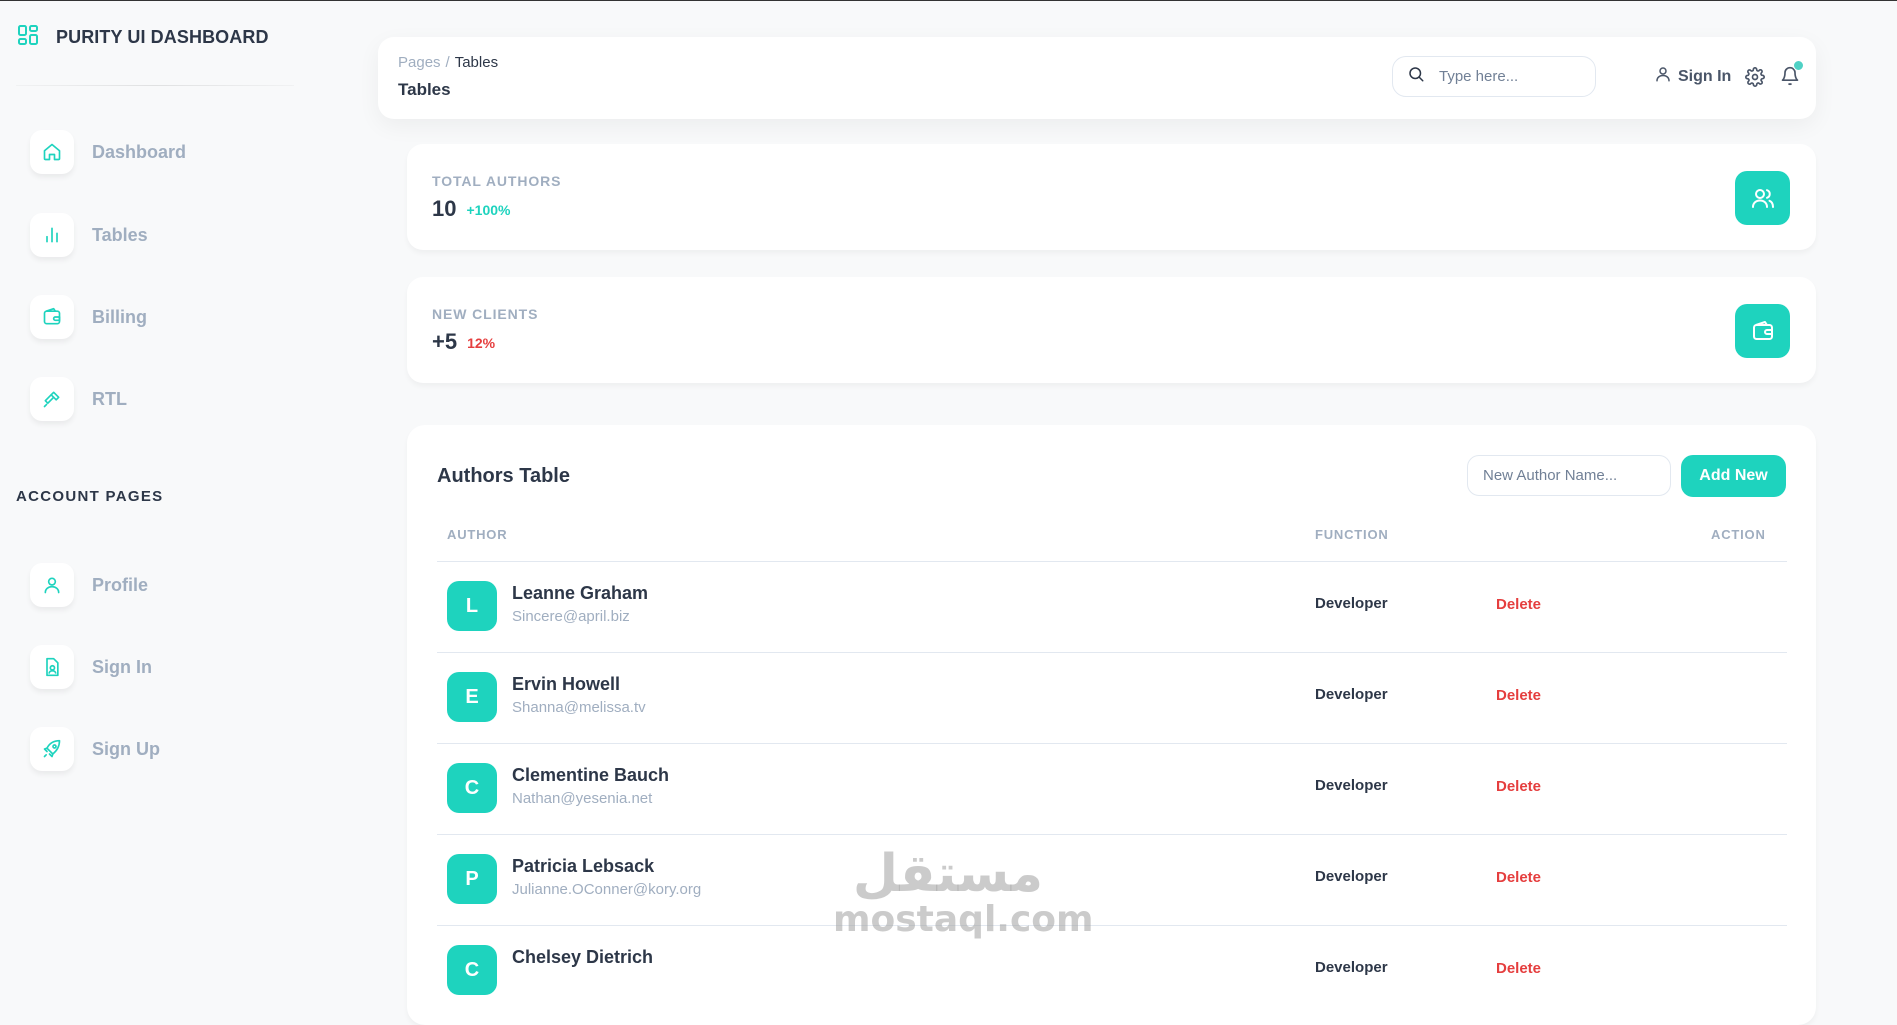 This screenshot has height=1025, width=1897. I want to click on add-new-button: Add New, so click(1733, 476).